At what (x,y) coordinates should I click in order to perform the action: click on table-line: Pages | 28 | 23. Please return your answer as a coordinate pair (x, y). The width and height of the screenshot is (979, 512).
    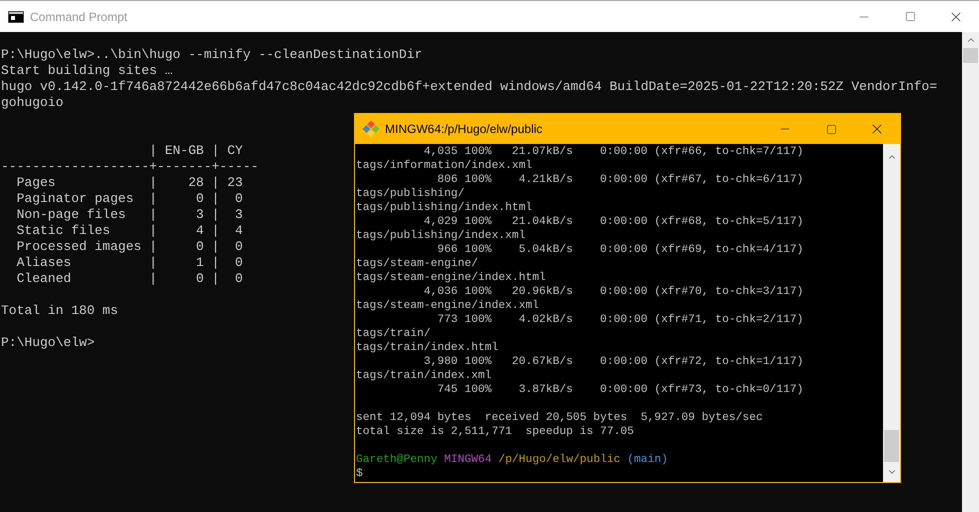
    Looking at the image, I should click on (129, 183).